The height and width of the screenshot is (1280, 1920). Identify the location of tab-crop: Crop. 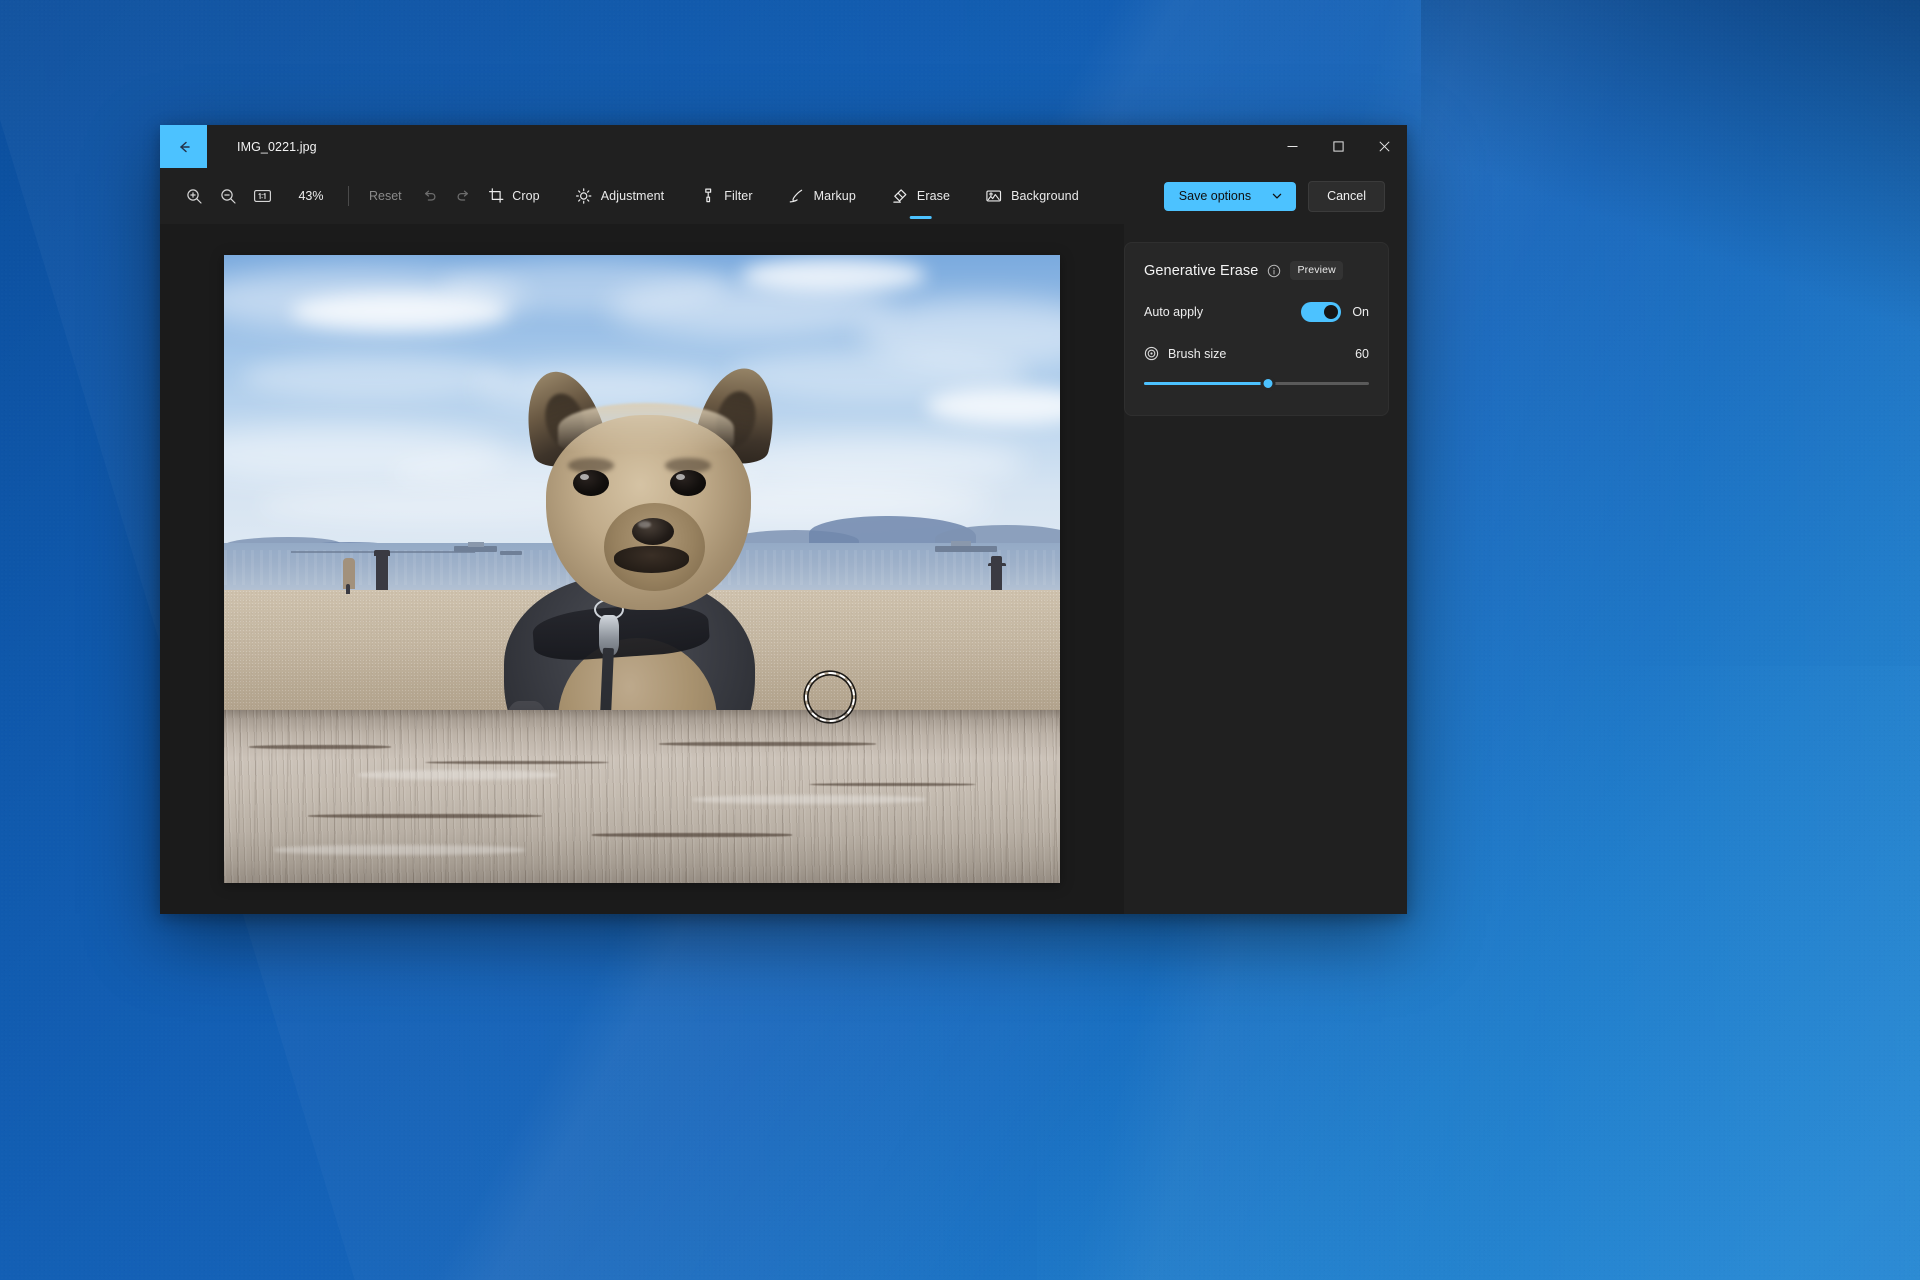
(514, 196).